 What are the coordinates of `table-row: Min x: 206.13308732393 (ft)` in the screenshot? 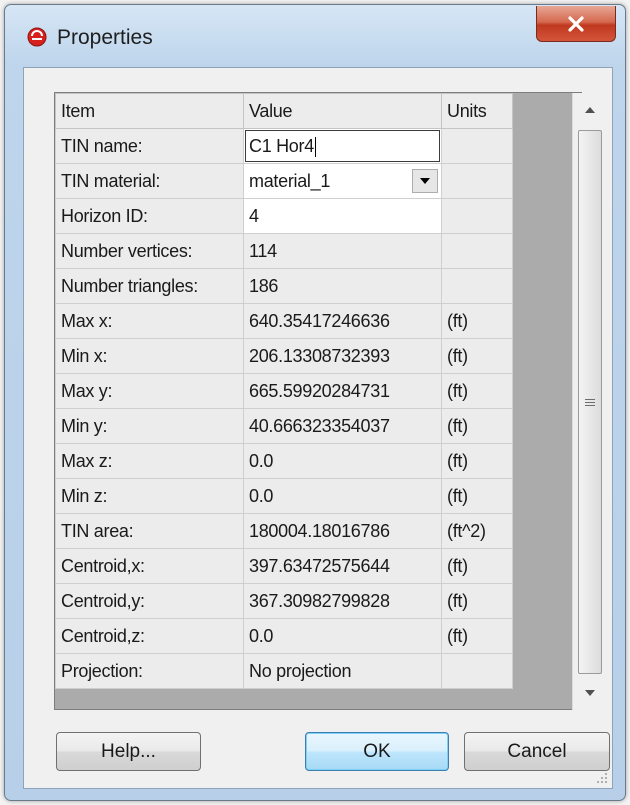 It's located at (284, 356).